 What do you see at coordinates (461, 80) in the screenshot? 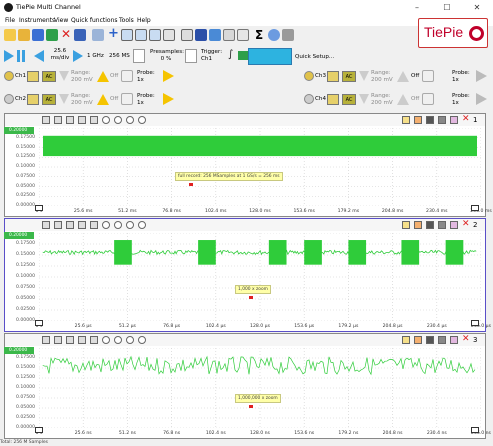
I see `ch3-probe-value: 1x` at bounding box center [461, 80].